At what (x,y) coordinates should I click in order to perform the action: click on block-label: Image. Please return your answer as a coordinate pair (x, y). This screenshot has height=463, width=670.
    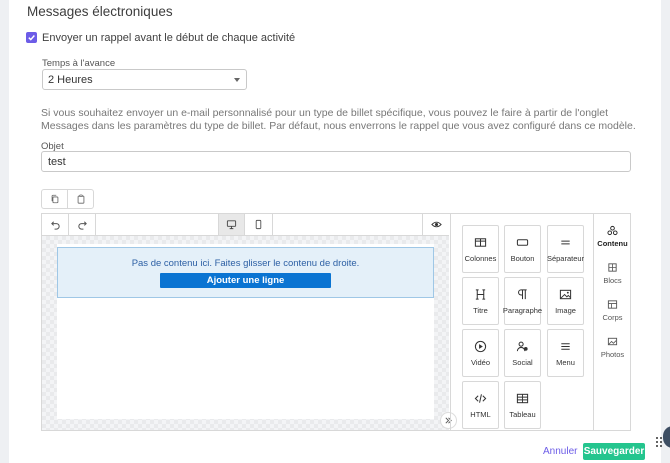
    Looking at the image, I should click on (565, 310).